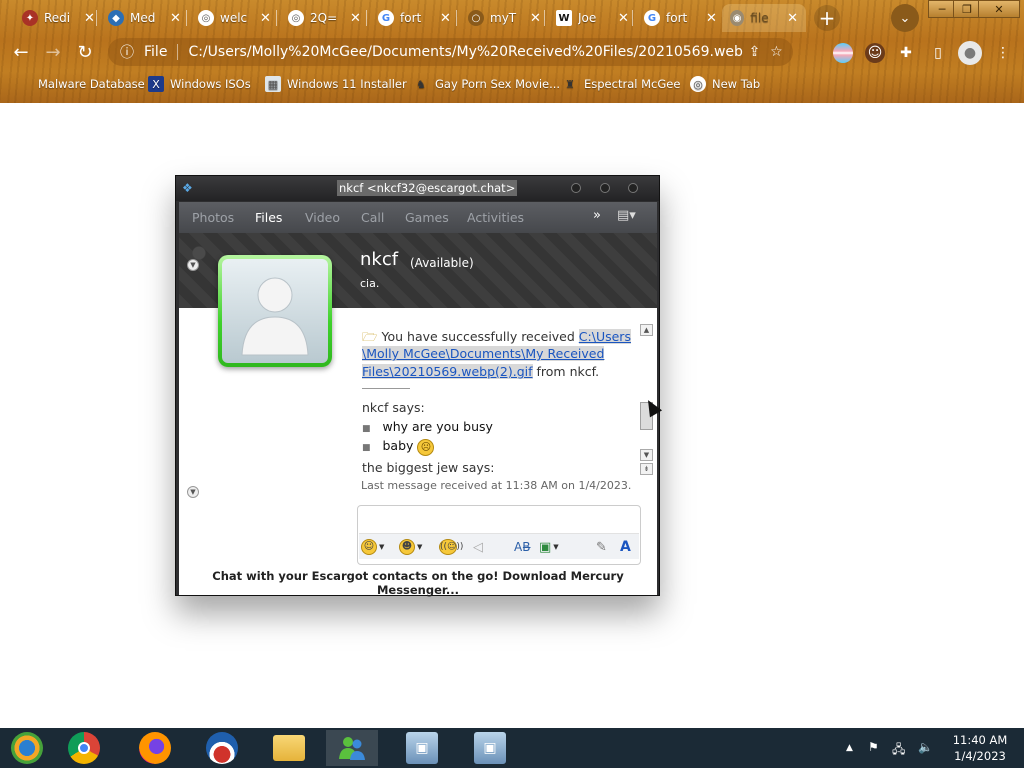  Describe the element at coordinates (268, 217) in the screenshot. I see `nav-files: Files` at that location.